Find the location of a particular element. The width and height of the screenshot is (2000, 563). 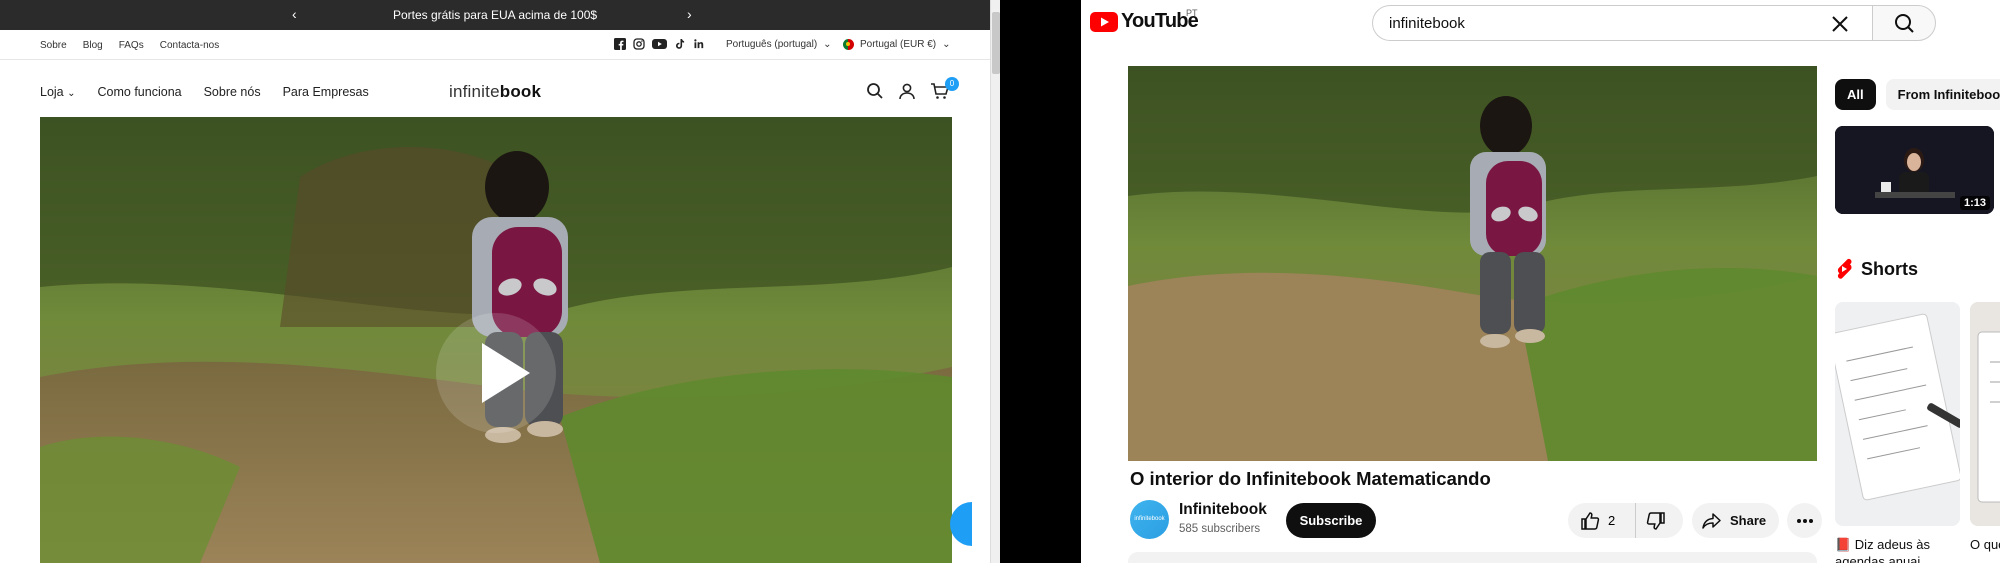

country-label: Portugal (EUR €) is located at coordinates (898, 44).